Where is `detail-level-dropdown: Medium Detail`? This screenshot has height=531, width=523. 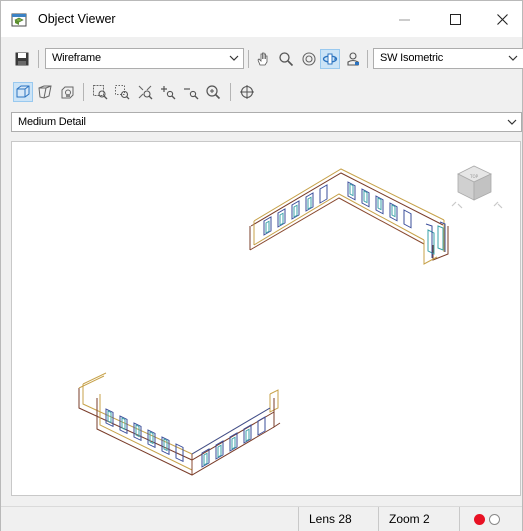
detail-level-dropdown: Medium Detail is located at coordinates (266, 122).